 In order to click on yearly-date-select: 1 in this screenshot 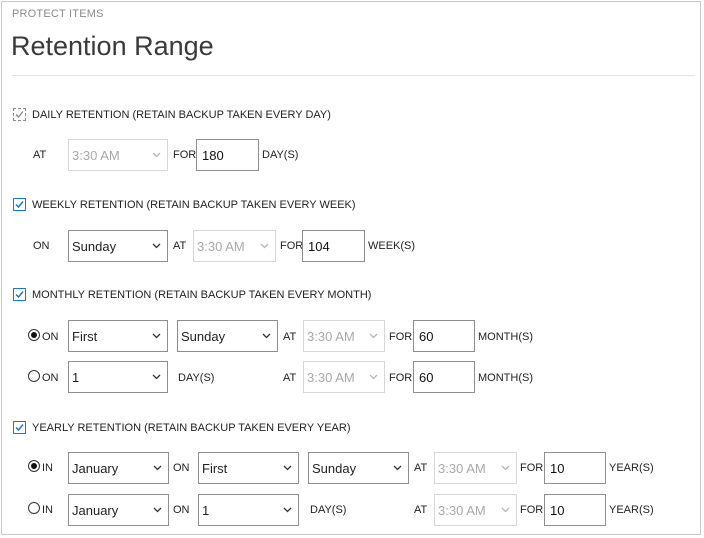, I will do `click(248, 510)`.